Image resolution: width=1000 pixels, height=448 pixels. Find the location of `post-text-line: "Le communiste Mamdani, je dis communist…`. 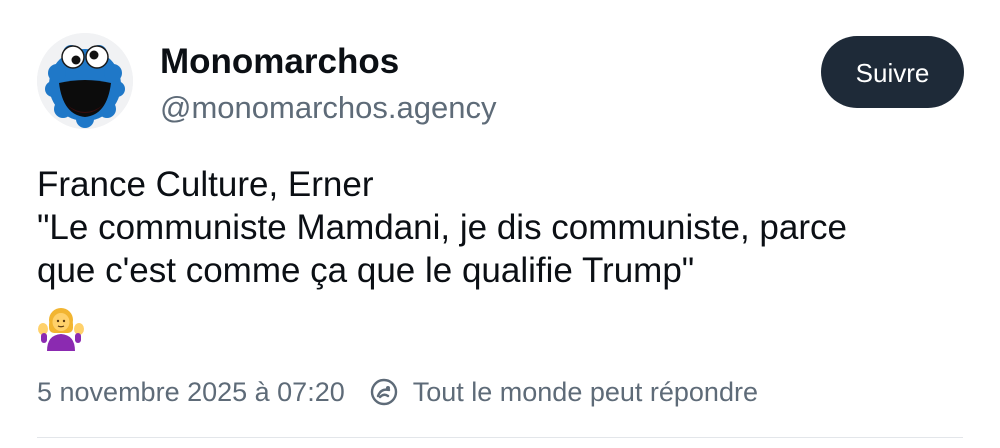

post-text-line: "Le communiste Mamdani, je dis communist… is located at coordinates (442, 227).